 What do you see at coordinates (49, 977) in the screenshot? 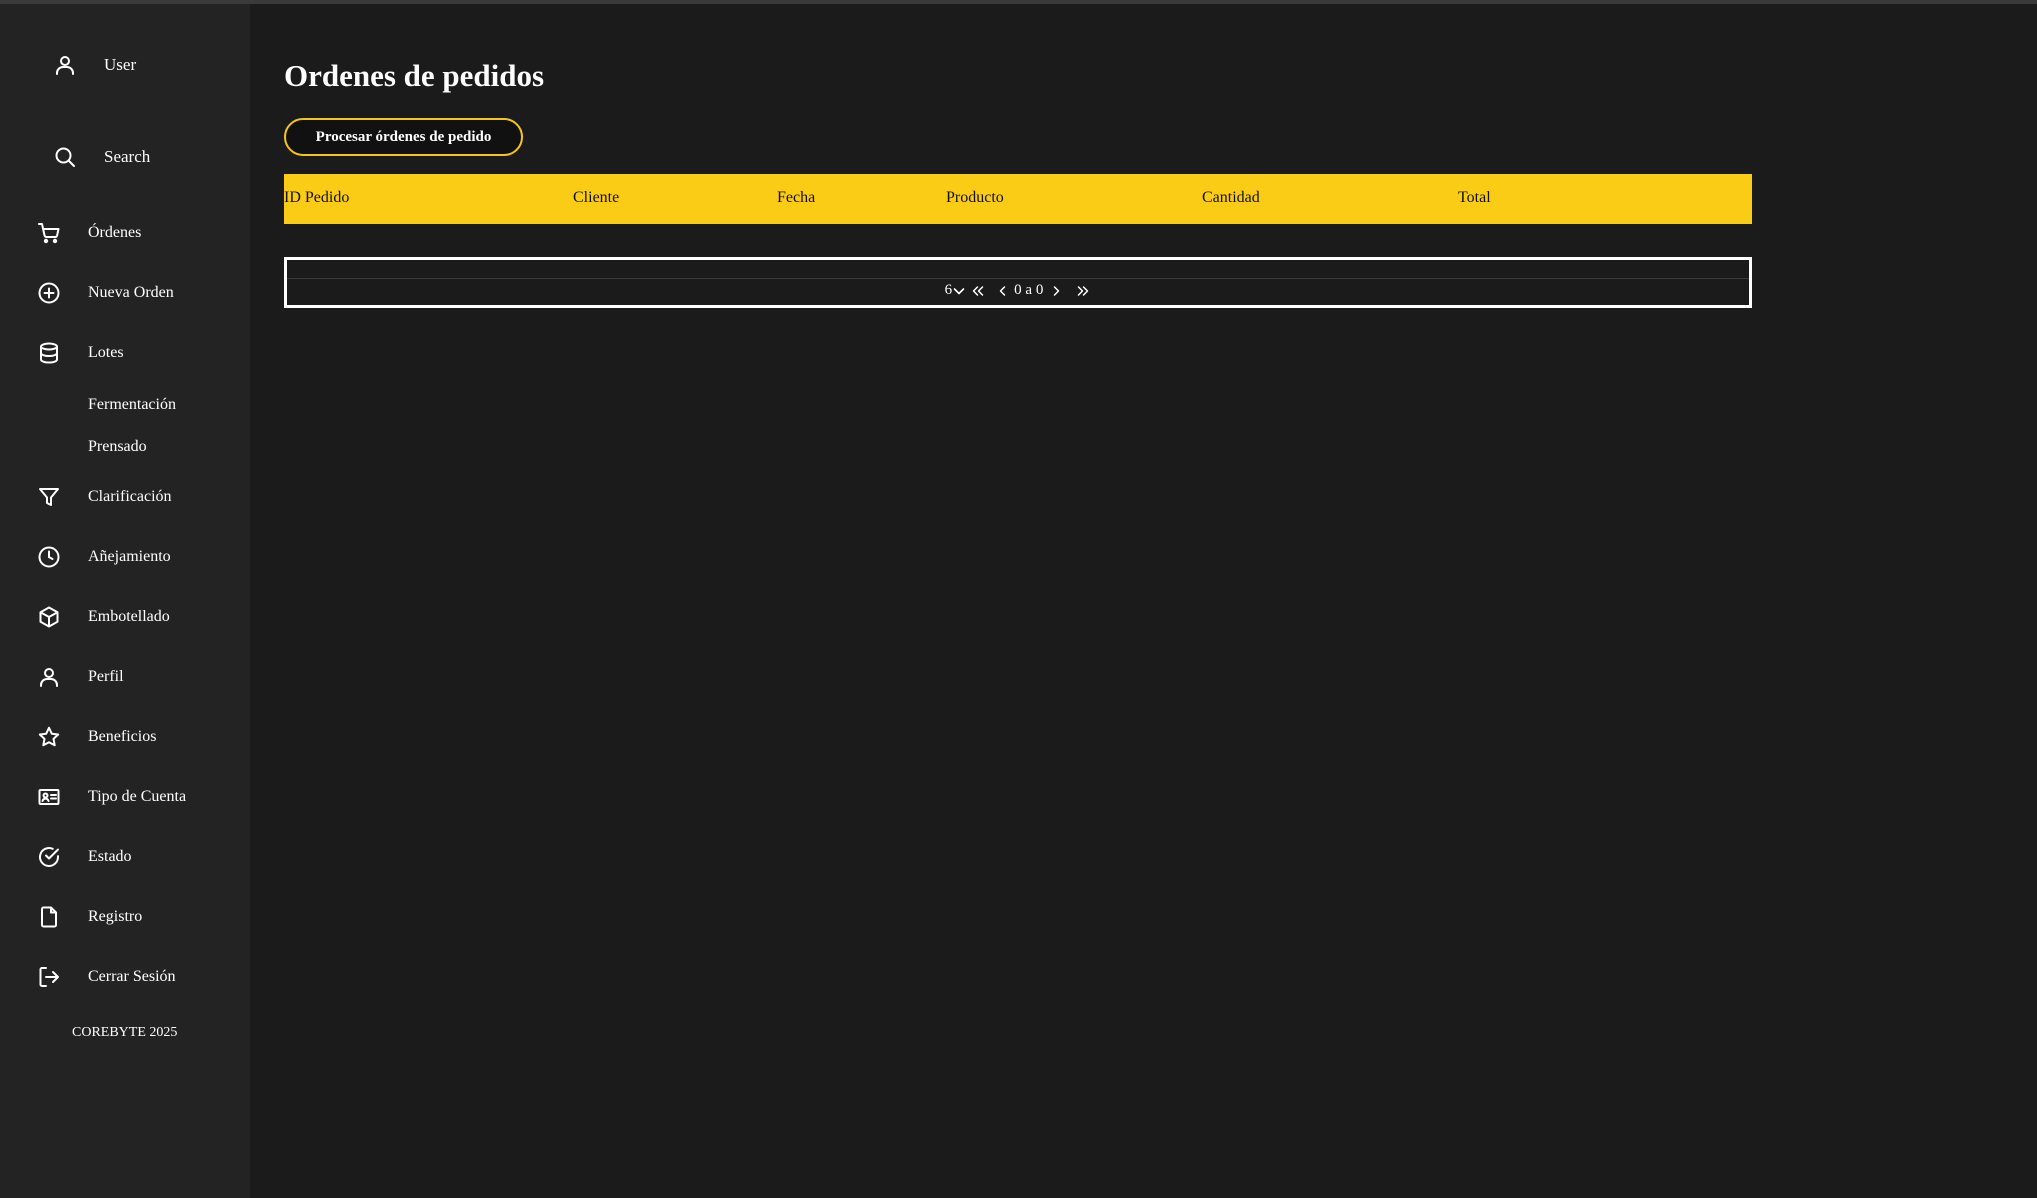
I see `logout-icon` at bounding box center [49, 977].